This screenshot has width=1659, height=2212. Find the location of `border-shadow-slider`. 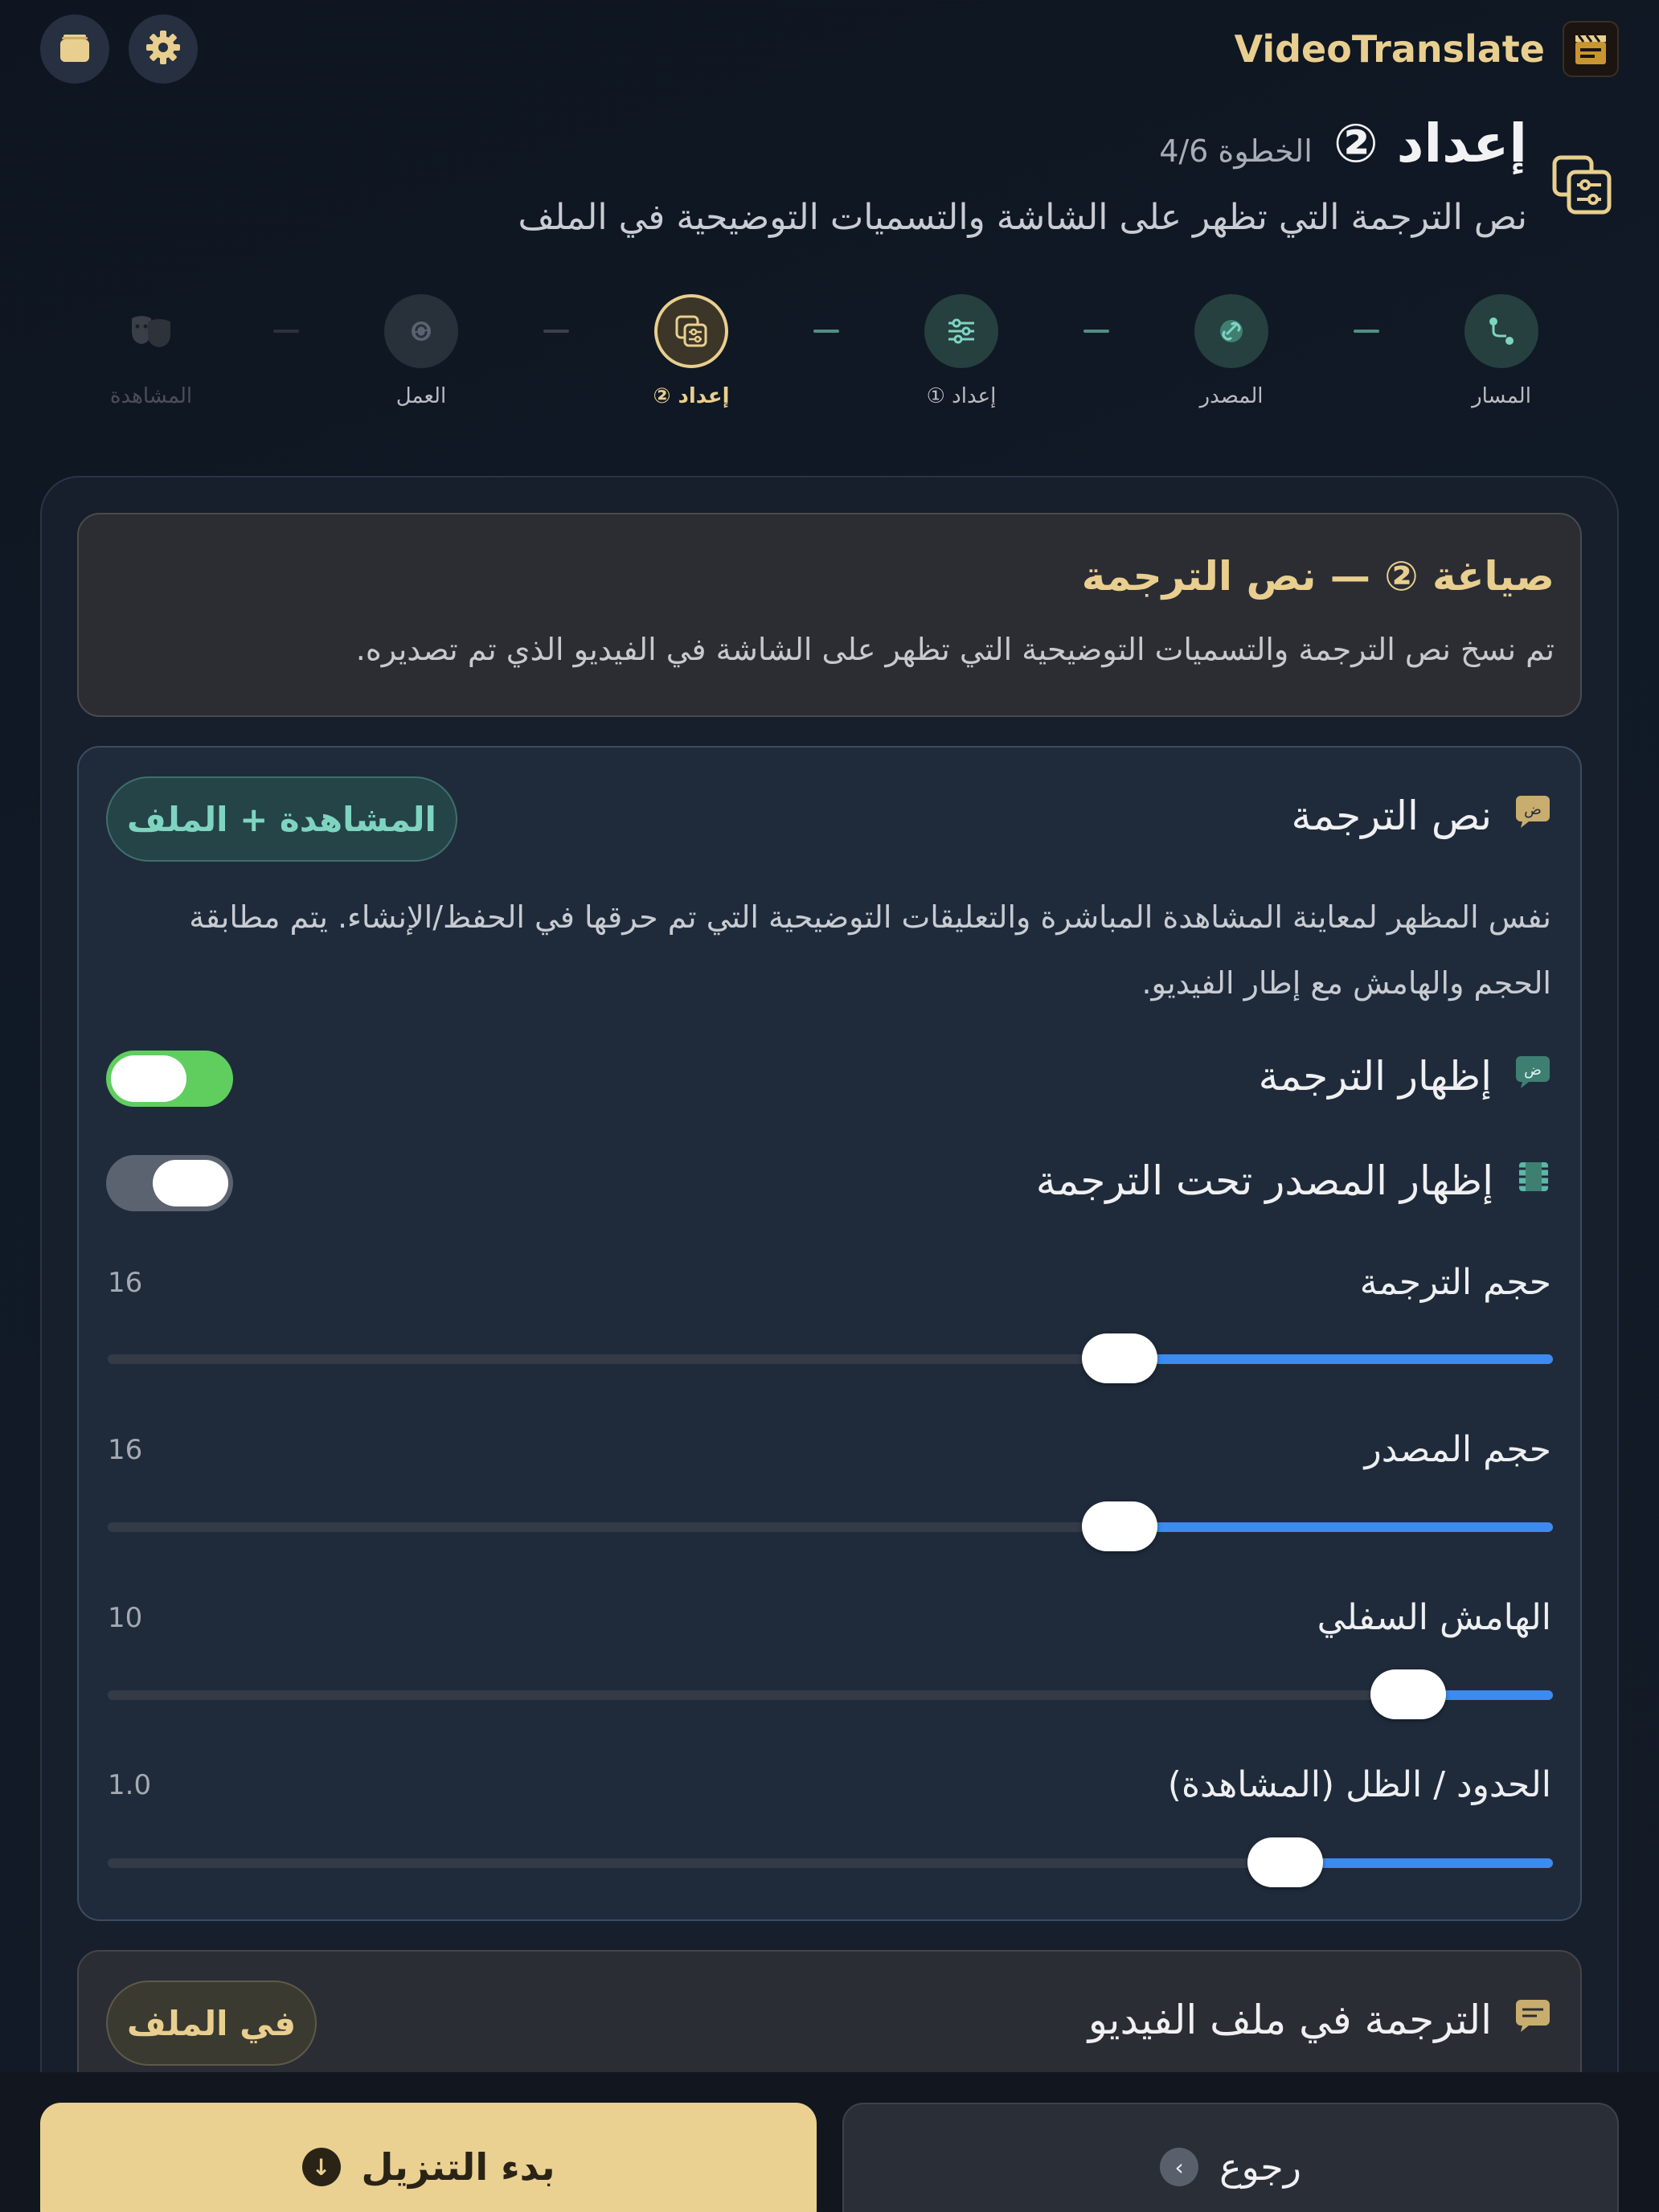

border-shadow-slider is located at coordinates (830, 1862).